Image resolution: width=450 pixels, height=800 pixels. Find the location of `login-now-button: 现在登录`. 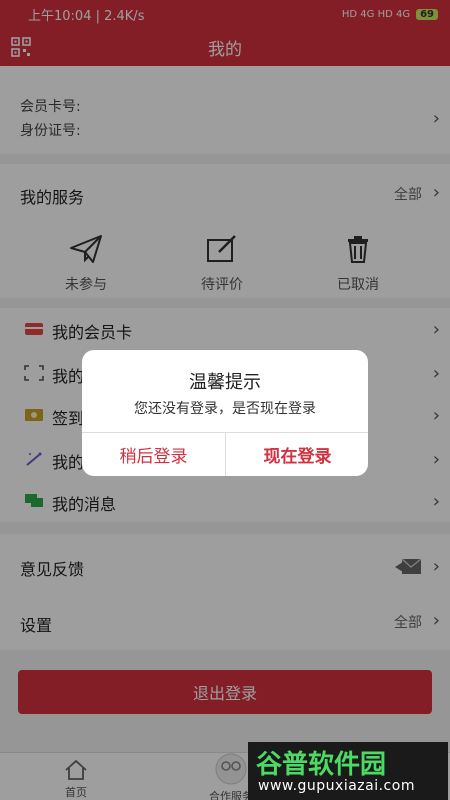

login-now-button: 现在登录 is located at coordinates (297, 454).